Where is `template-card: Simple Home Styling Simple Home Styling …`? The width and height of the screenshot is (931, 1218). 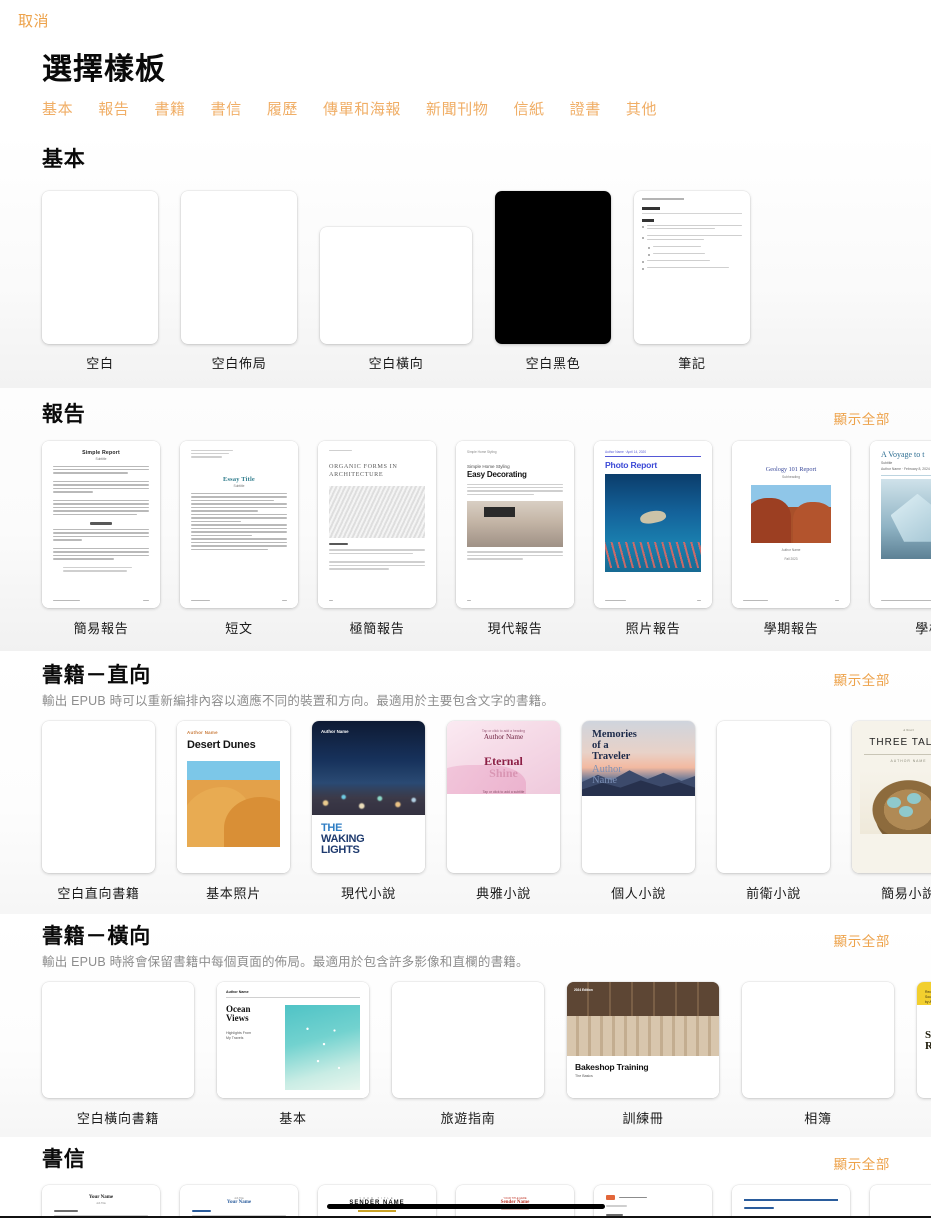 template-card: Simple Home Styling Simple Home Styling … is located at coordinates (515, 538).